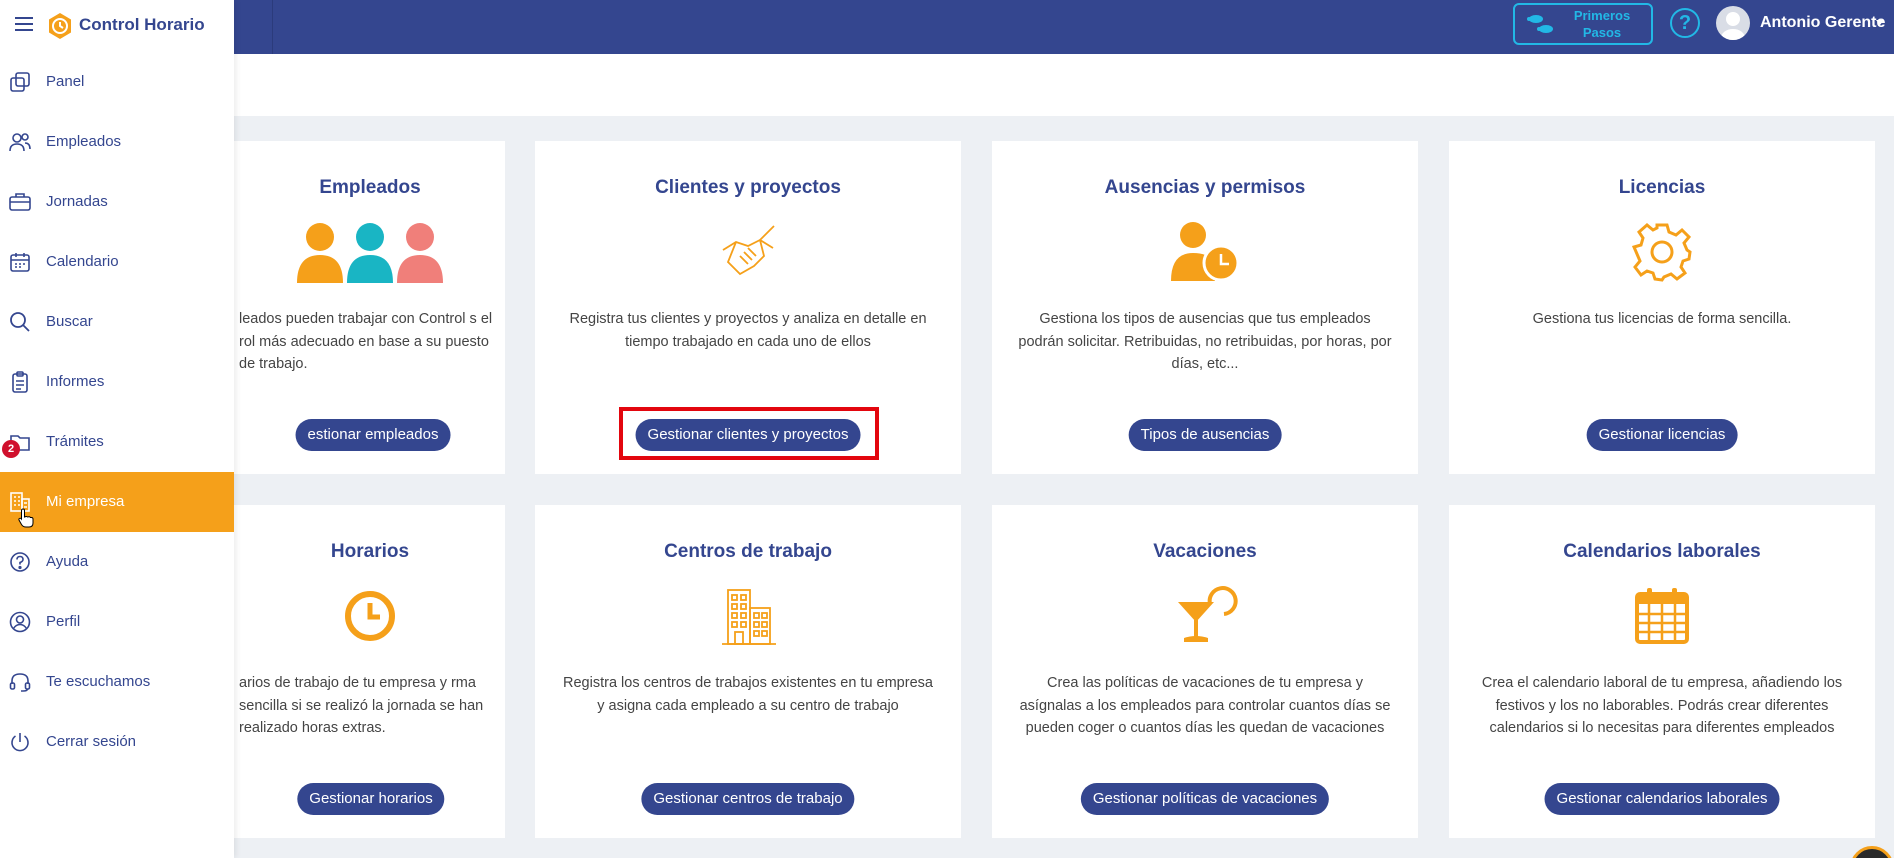 This screenshot has width=1894, height=858. I want to click on first-steps-button: Primeros Pasos, so click(1583, 24).